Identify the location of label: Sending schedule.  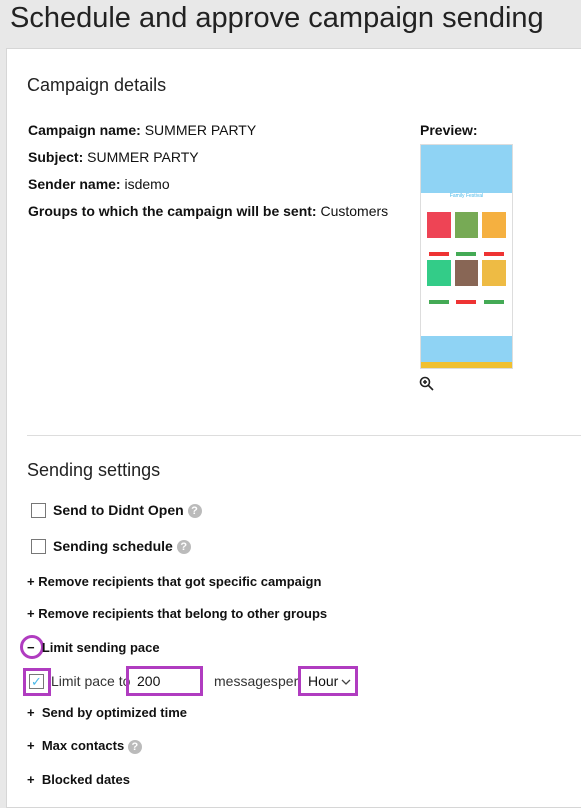
(113, 546).